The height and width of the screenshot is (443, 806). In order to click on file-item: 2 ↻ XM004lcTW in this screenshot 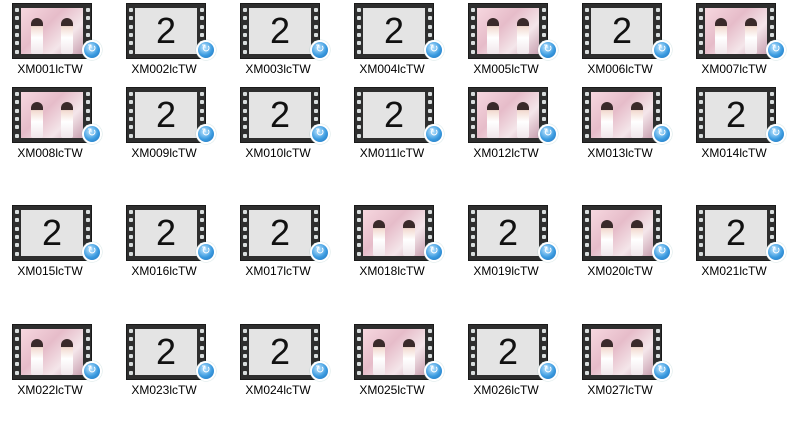, I will do `click(398, 40)`.